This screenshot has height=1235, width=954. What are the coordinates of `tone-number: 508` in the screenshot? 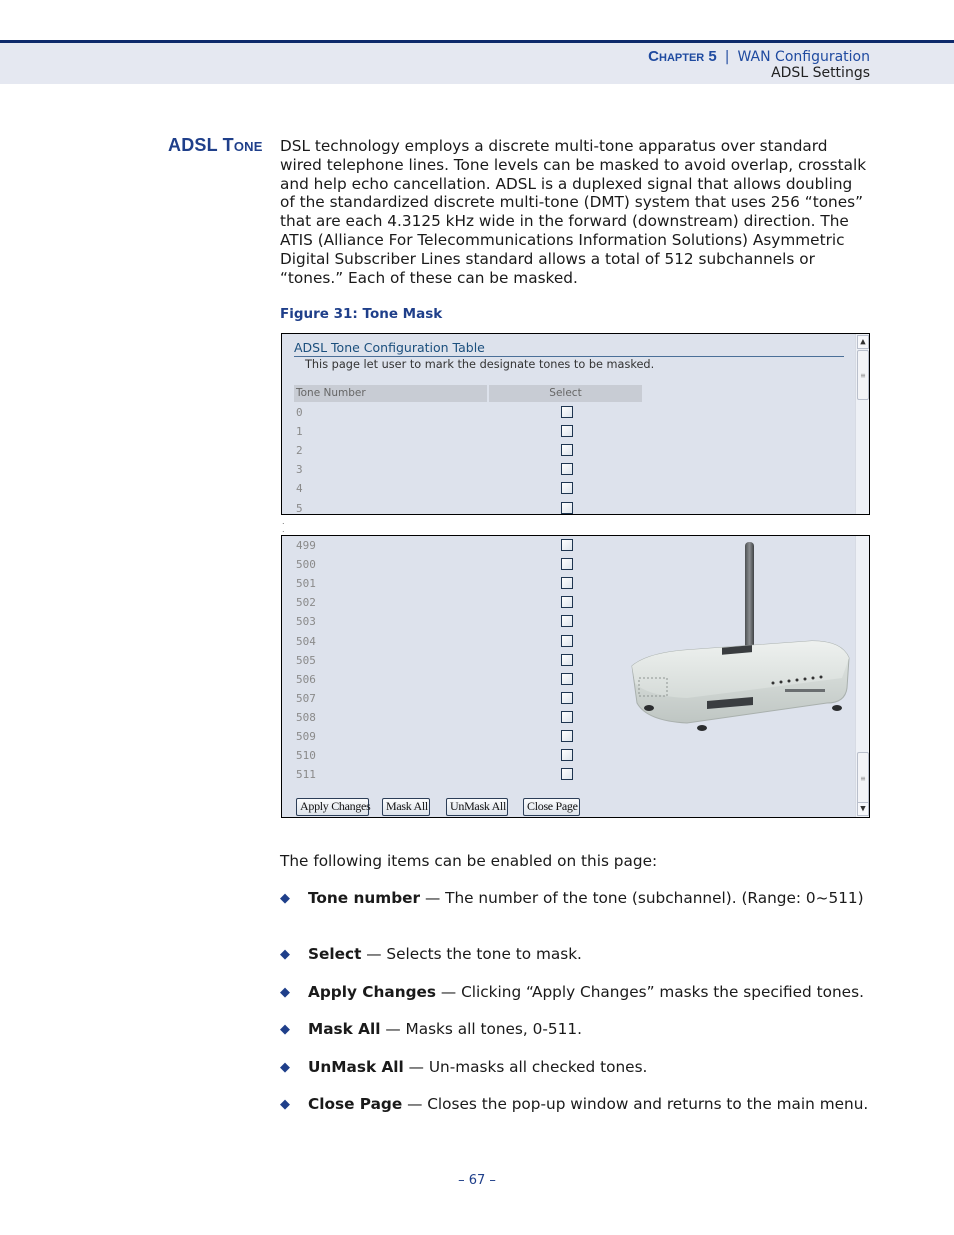 It's located at (306, 717).